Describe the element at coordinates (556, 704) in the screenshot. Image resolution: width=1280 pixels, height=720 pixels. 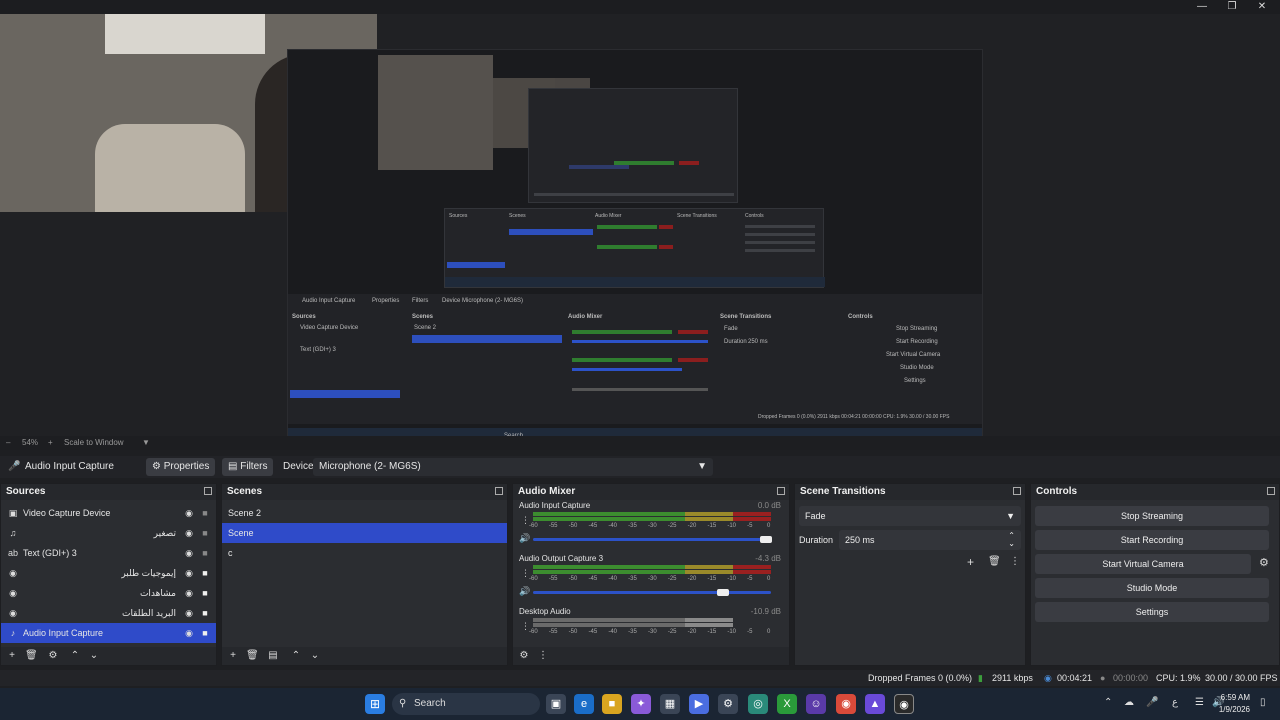
I see `task-view-icon: ▣` at that location.